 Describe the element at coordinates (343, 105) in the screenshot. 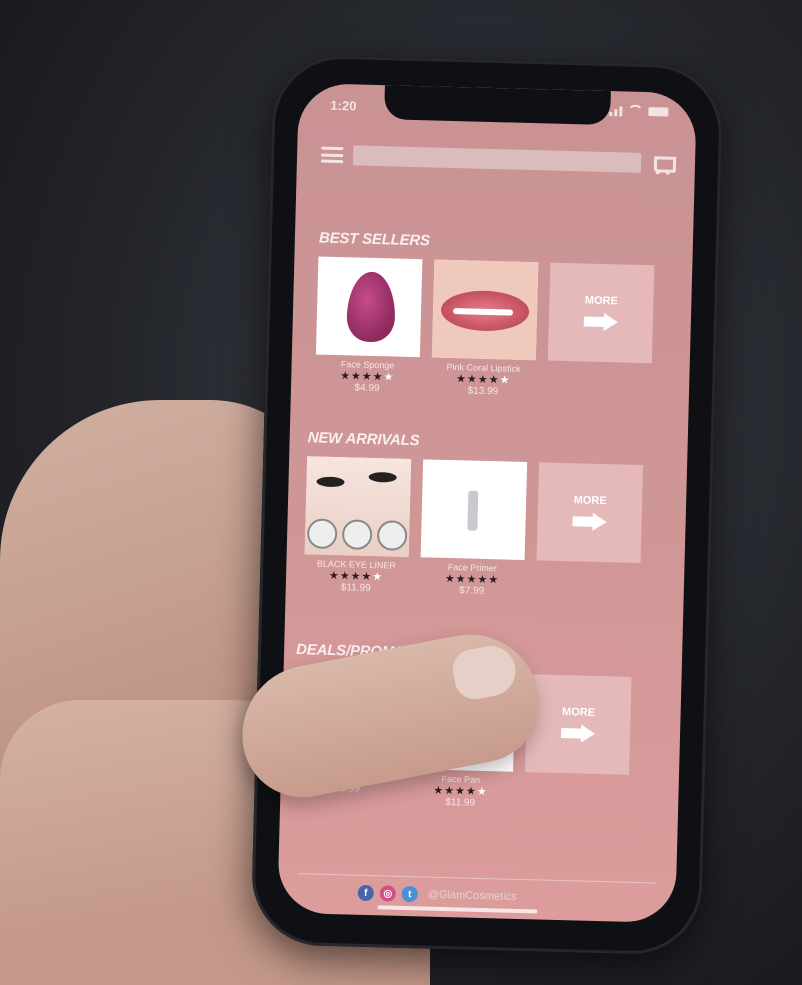

I see `status-time: 1:20` at that location.